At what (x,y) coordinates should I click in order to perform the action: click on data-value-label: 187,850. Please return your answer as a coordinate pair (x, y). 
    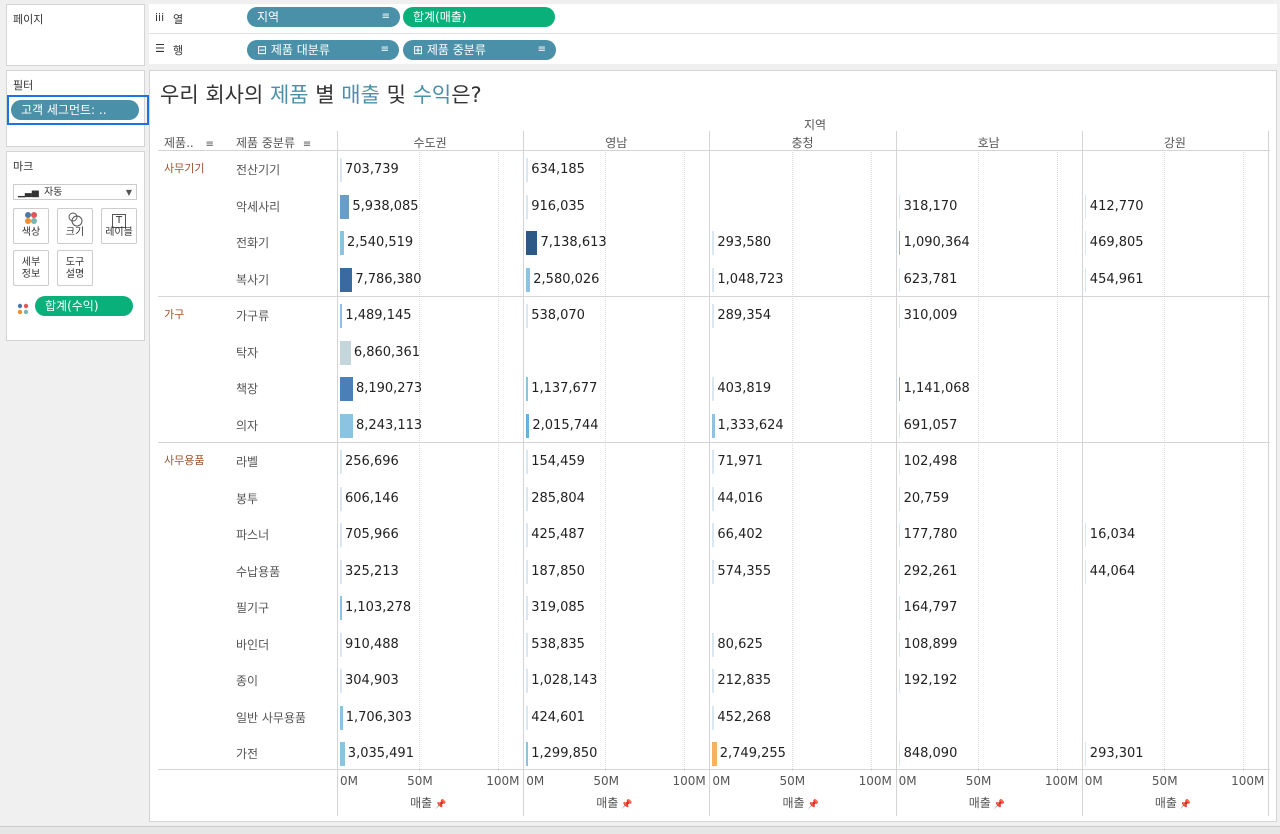
    Looking at the image, I should click on (558, 572).